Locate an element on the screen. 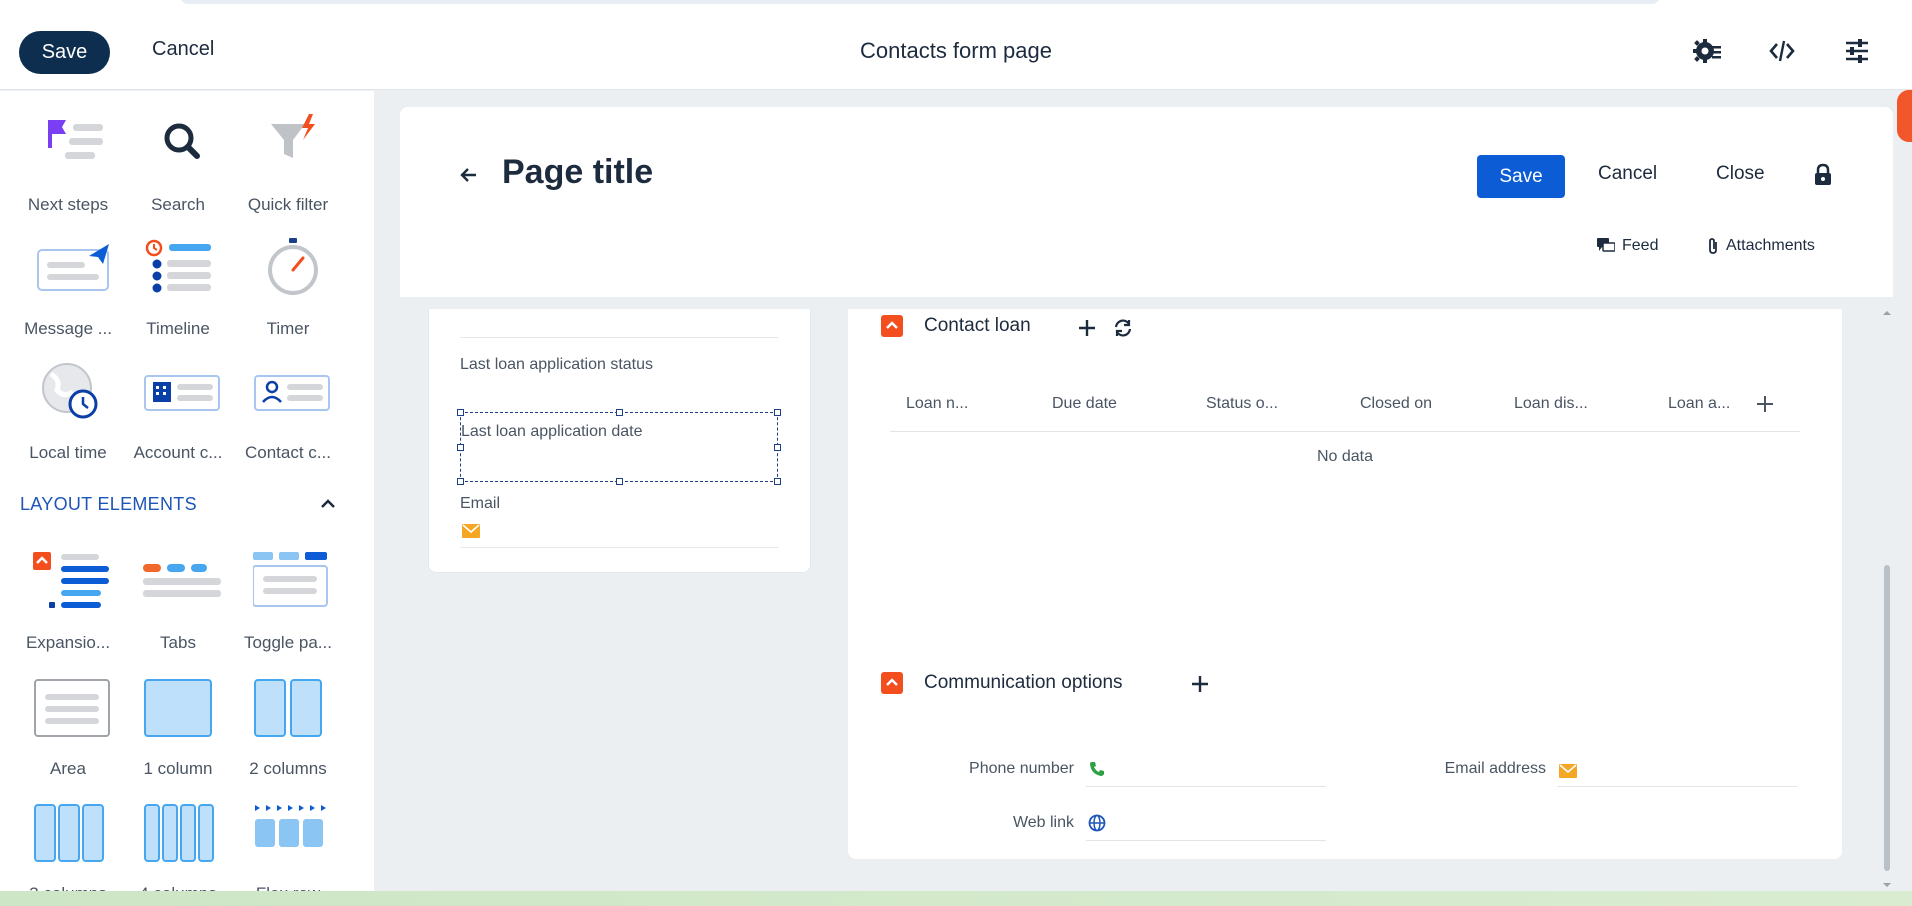  tile-label: Tabs is located at coordinates (178, 642).